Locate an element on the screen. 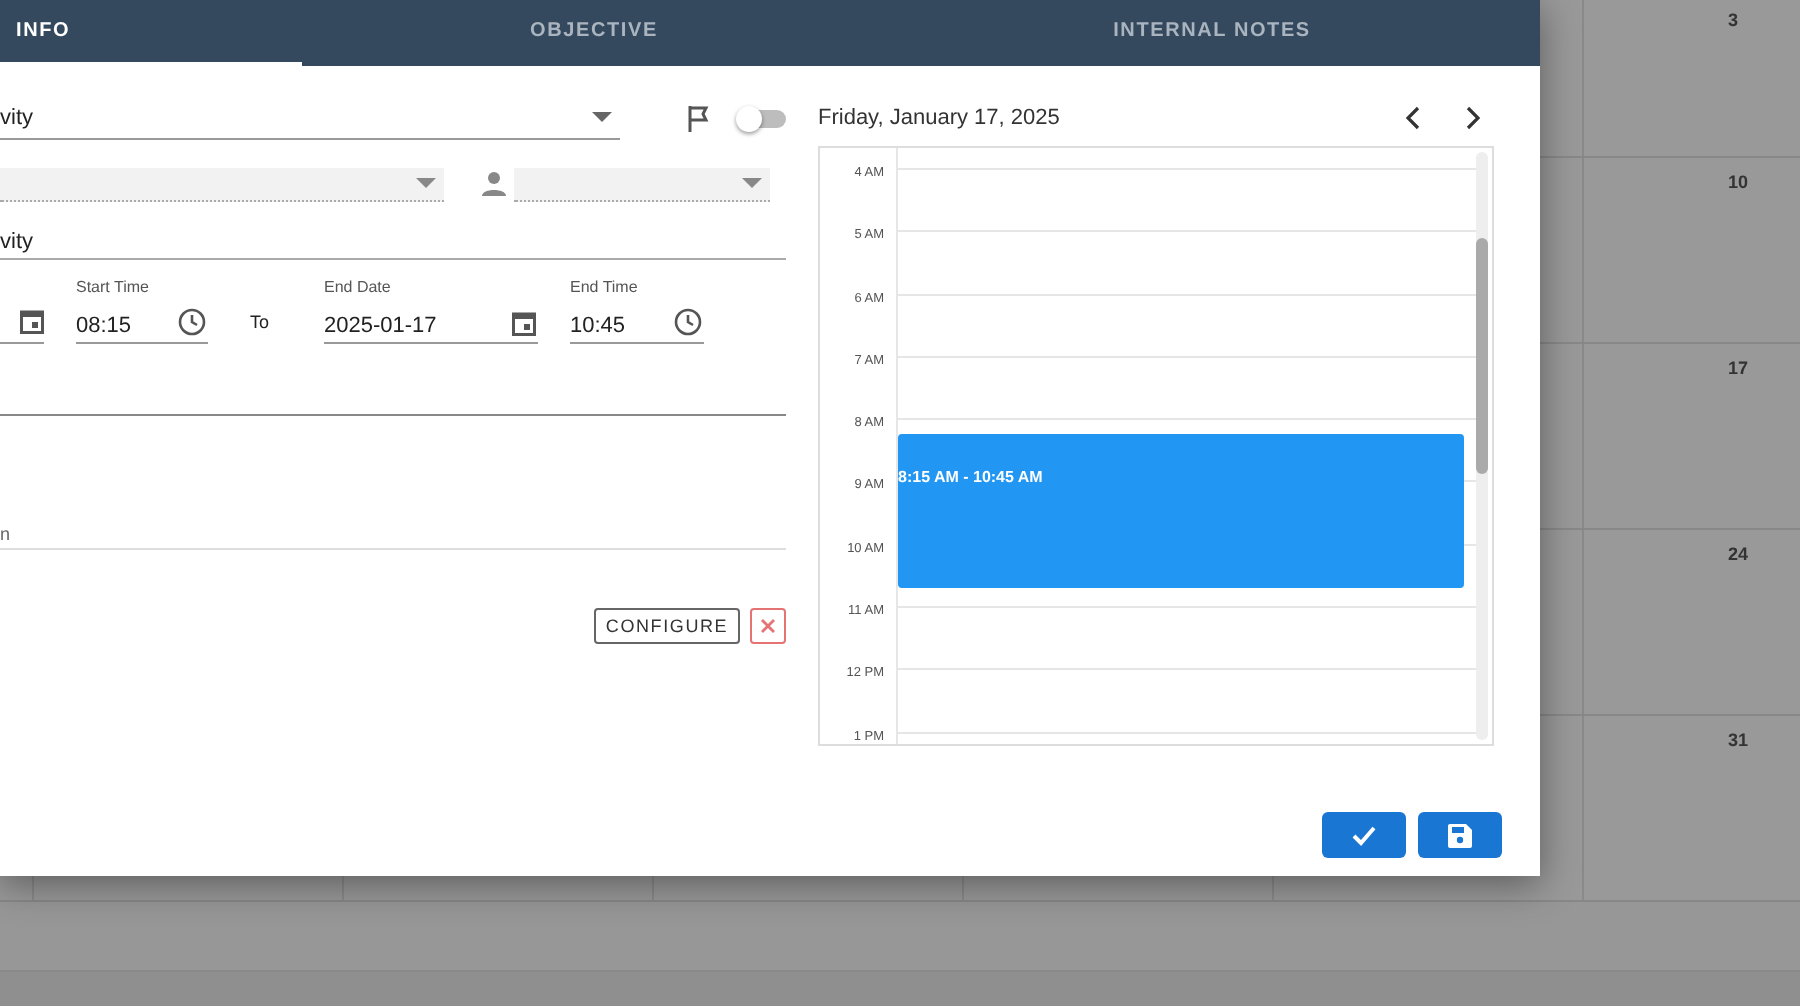  chevron-left-icon is located at coordinates (1414, 118).